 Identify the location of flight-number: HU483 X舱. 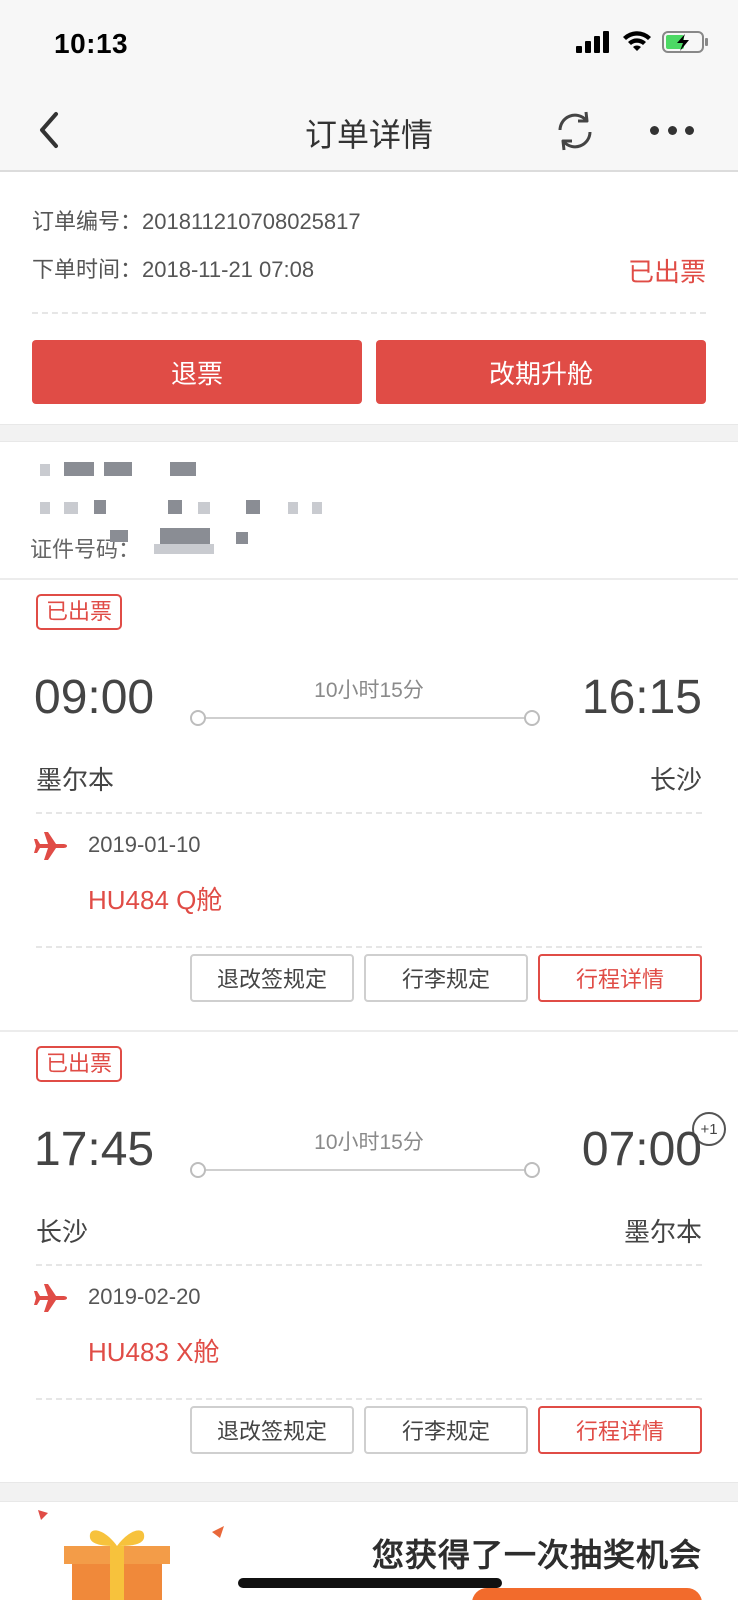
(154, 1352).